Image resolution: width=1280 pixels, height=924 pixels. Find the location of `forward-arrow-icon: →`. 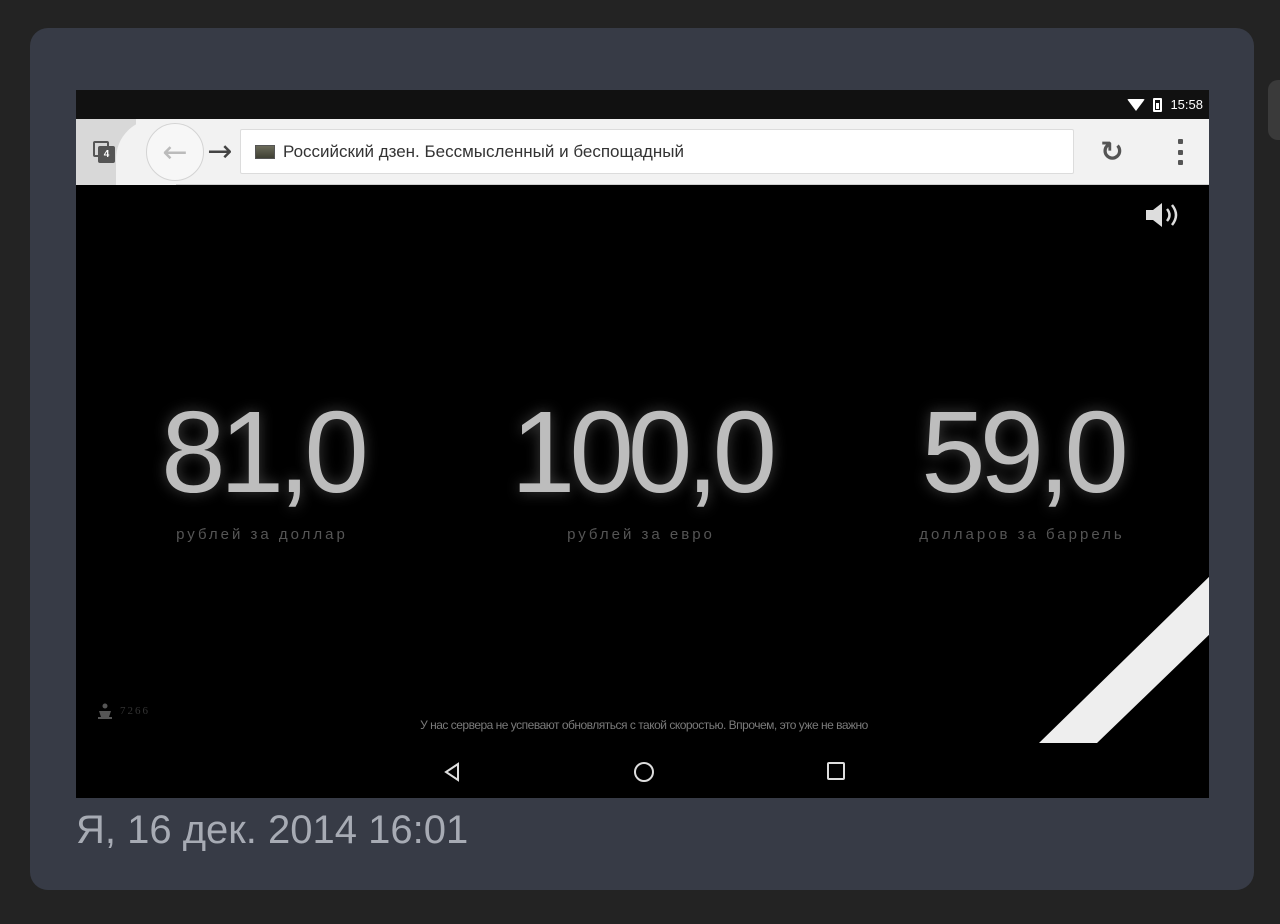

forward-arrow-icon: → is located at coordinates (220, 151).